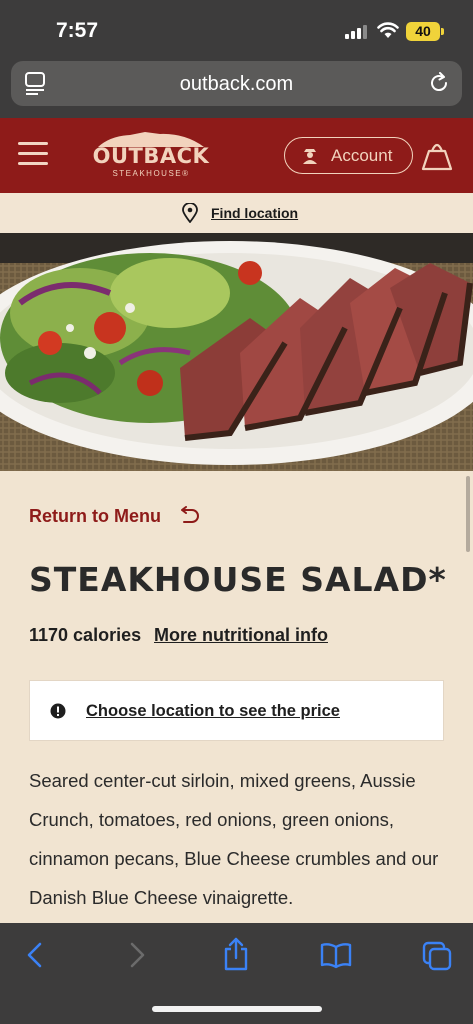 The height and width of the screenshot is (1024, 473). Describe the element at coordinates (190, 213) in the screenshot. I see `location-pin-icon` at that location.